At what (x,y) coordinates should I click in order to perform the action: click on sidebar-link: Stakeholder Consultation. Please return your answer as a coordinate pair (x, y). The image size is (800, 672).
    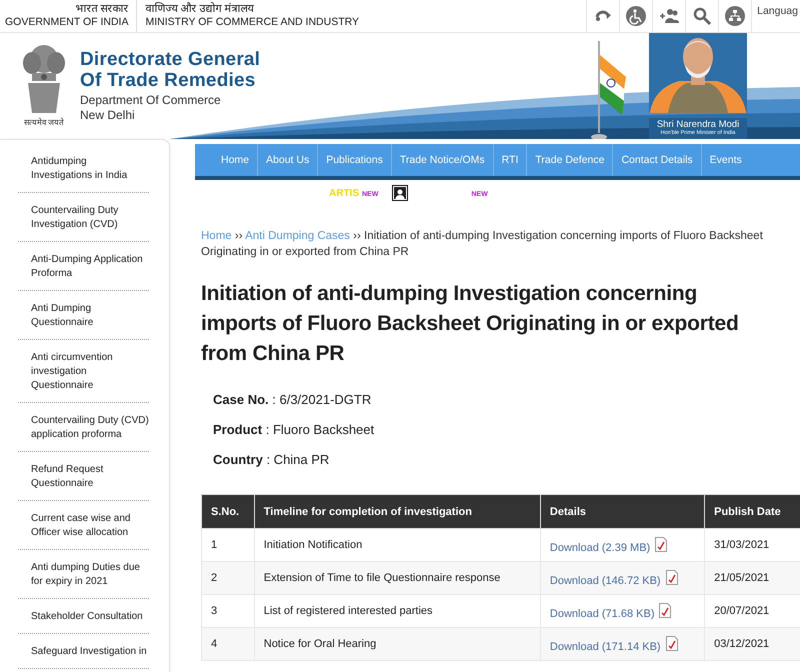
    Looking at the image, I should click on (90, 617).